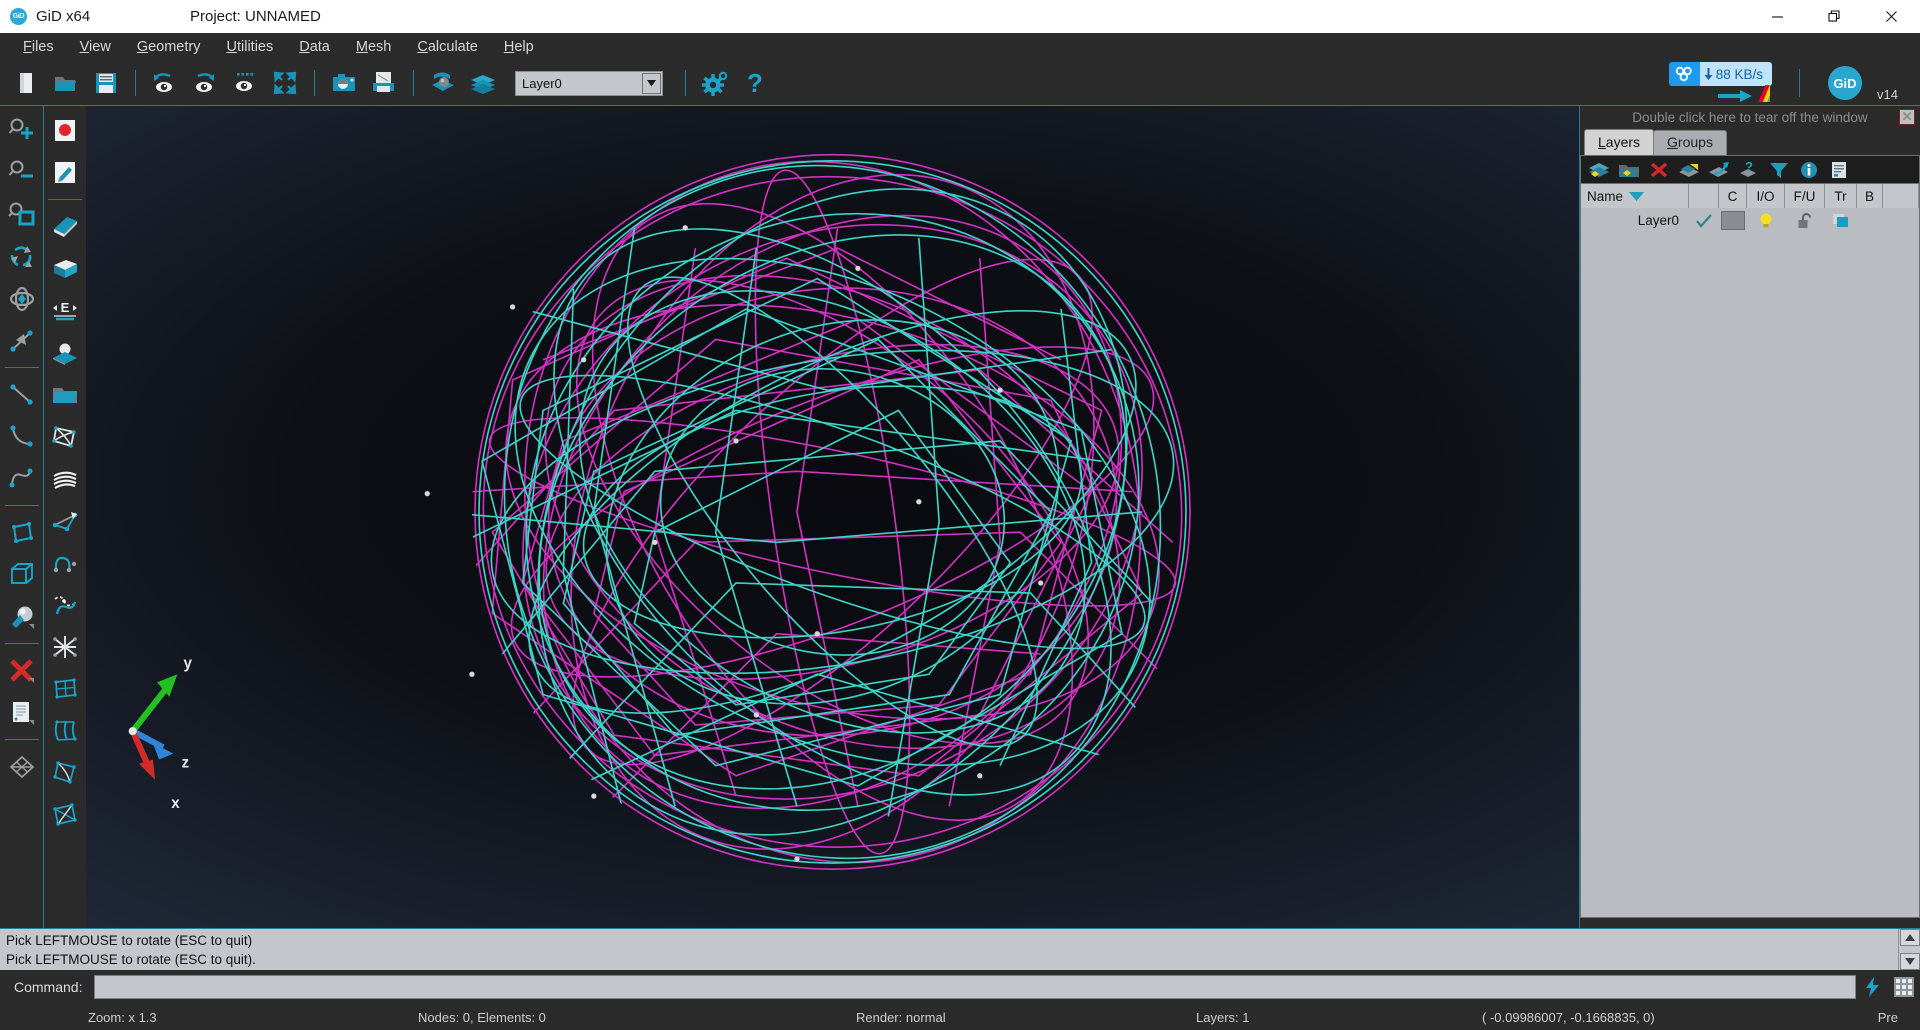  I want to click on rotate-right-view-button, so click(205, 83).